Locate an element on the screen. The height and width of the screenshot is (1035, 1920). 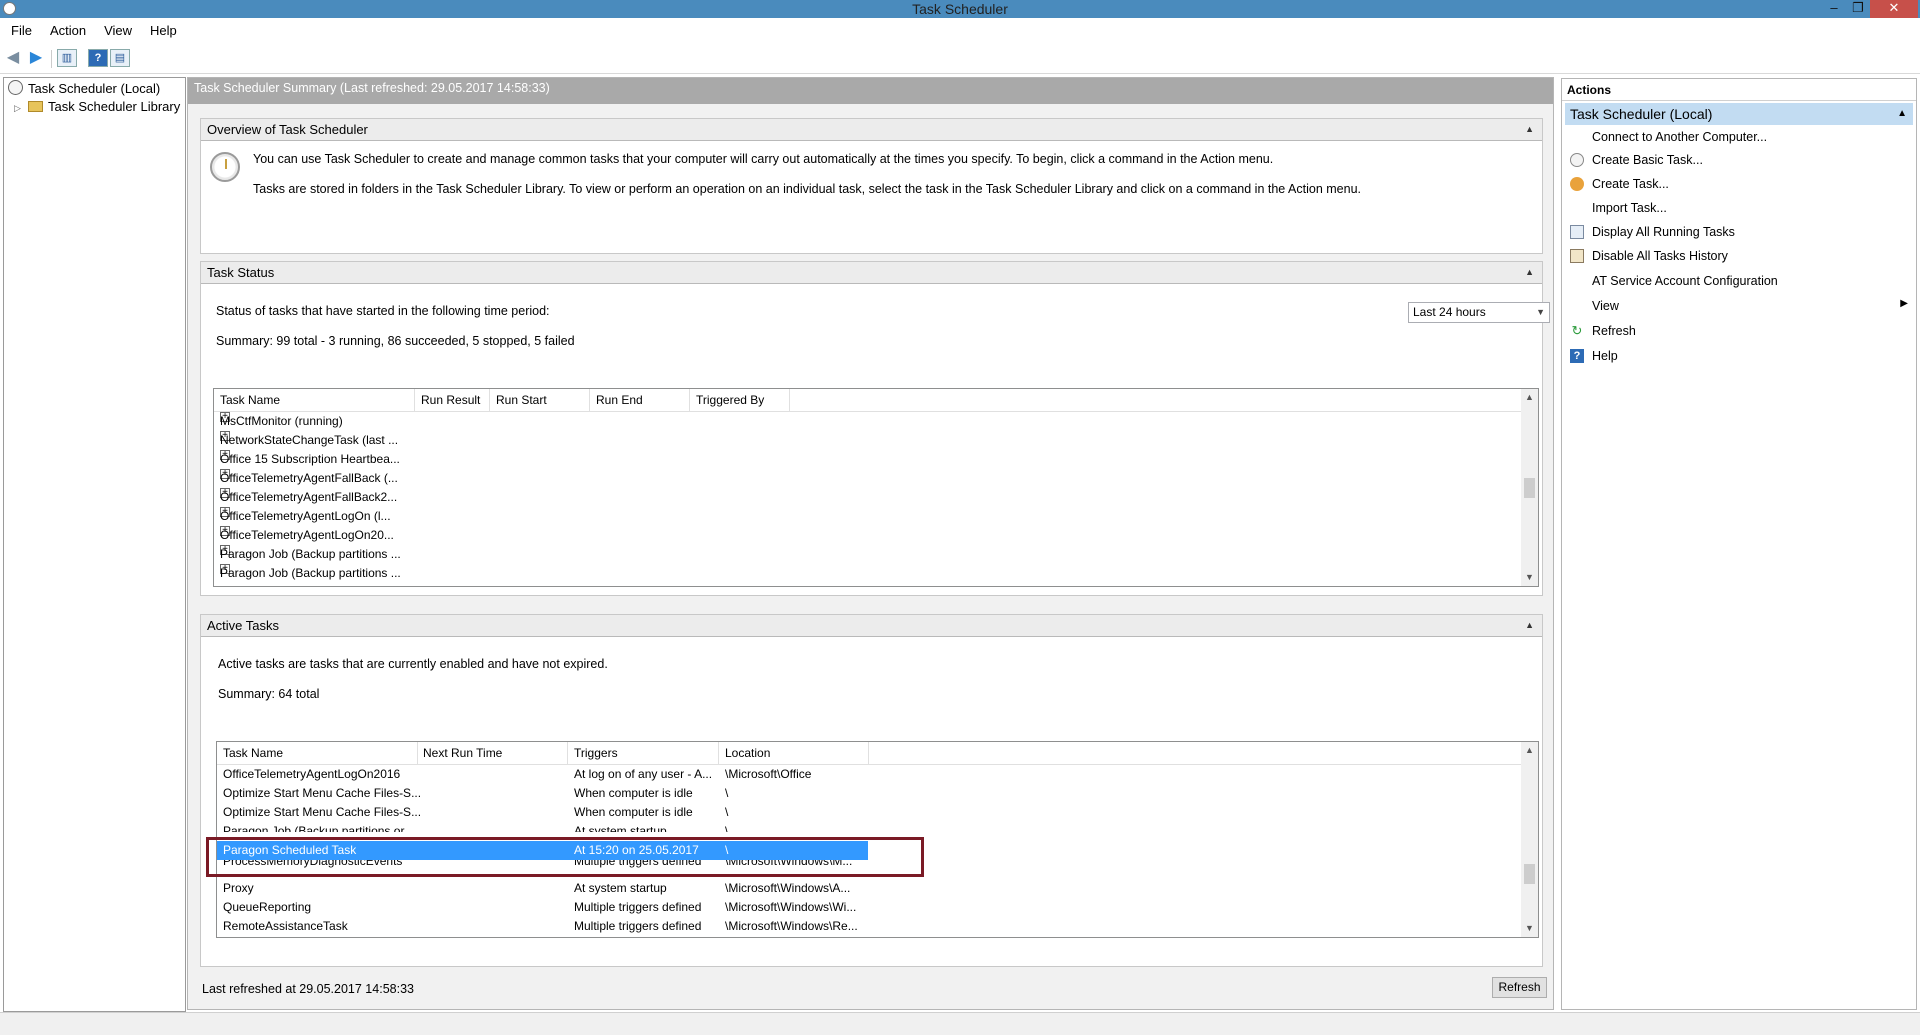
history-icon is located at coordinates (1577, 256).